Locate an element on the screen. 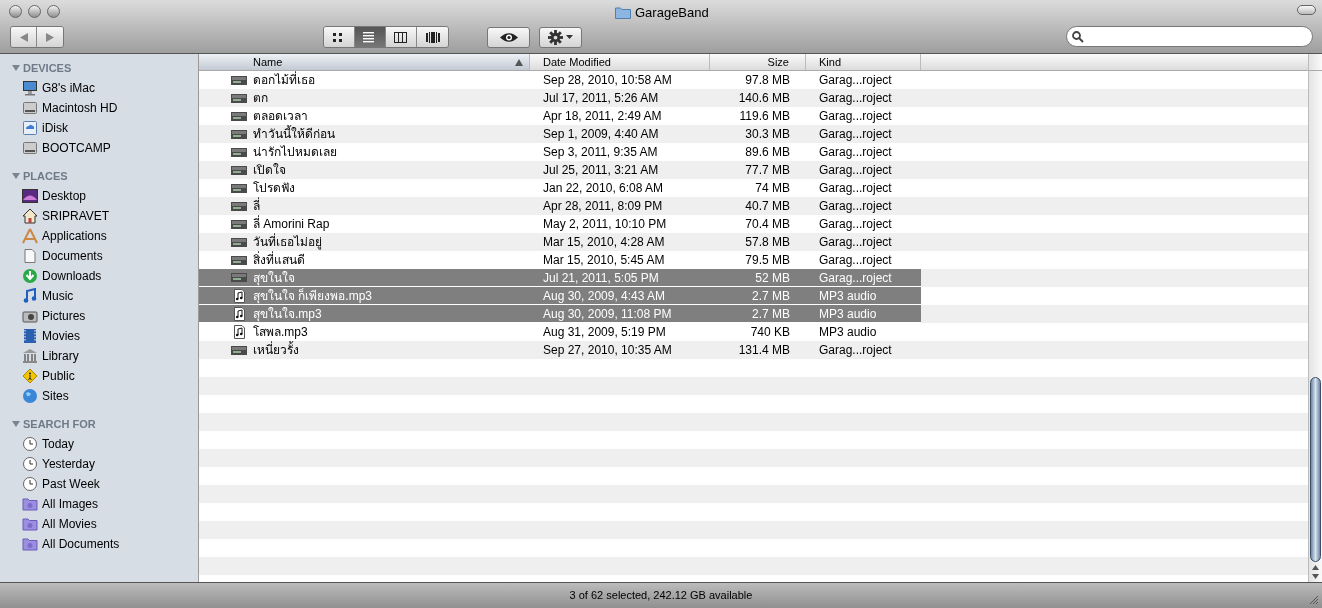  sidebar-item: All Documents is located at coordinates (99, 544).